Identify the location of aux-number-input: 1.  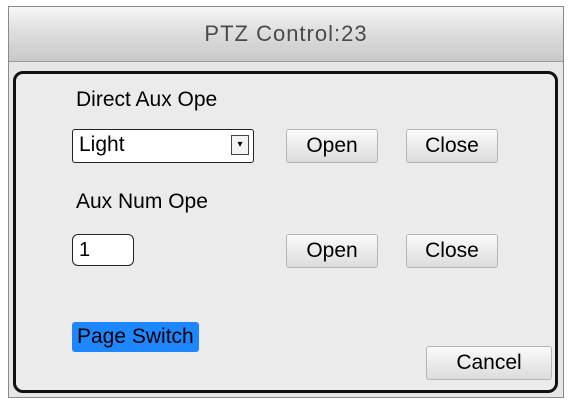
(103, 250).